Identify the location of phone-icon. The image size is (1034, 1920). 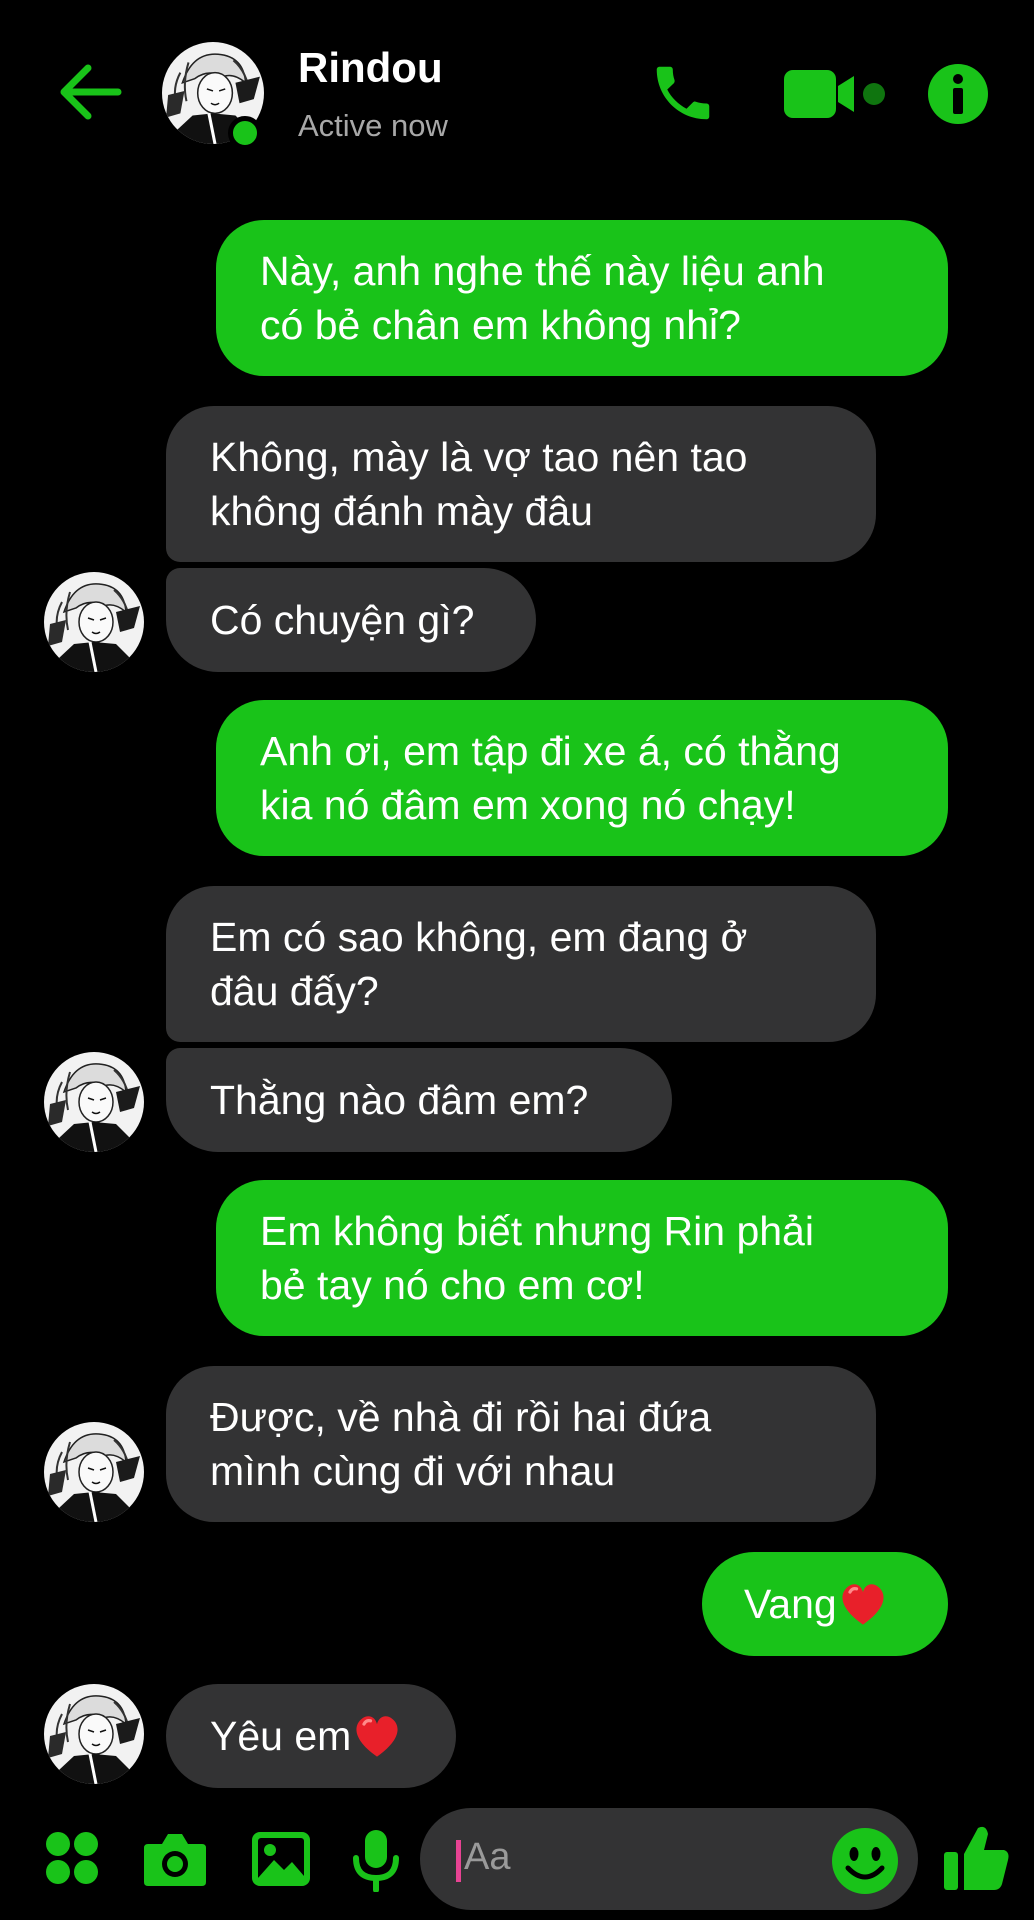
(683, 93).